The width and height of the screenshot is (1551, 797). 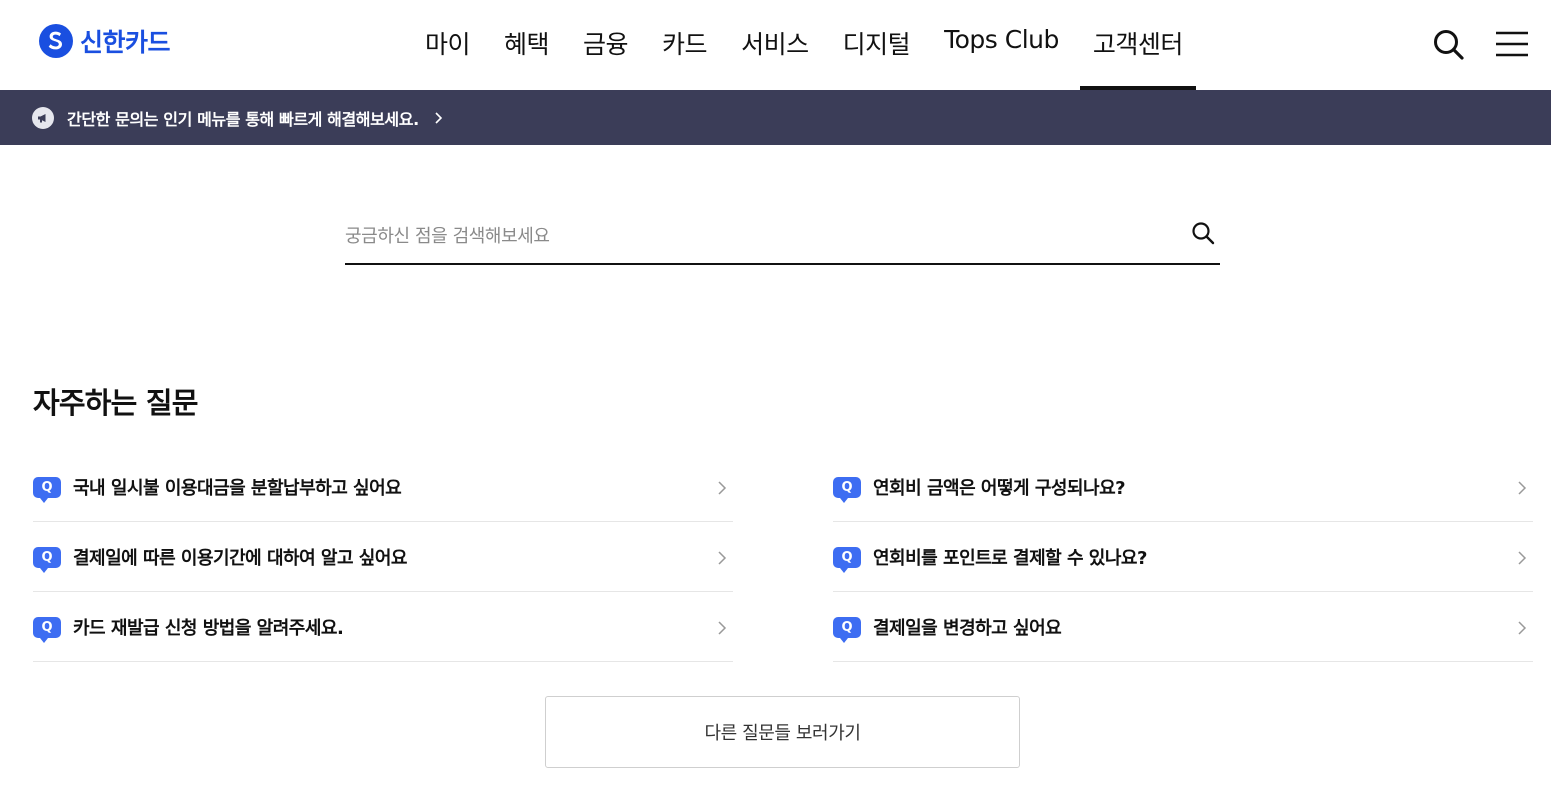 I want to click on more-questions-button: 다른 질문들 보러가기, so click(x=782, y=732).